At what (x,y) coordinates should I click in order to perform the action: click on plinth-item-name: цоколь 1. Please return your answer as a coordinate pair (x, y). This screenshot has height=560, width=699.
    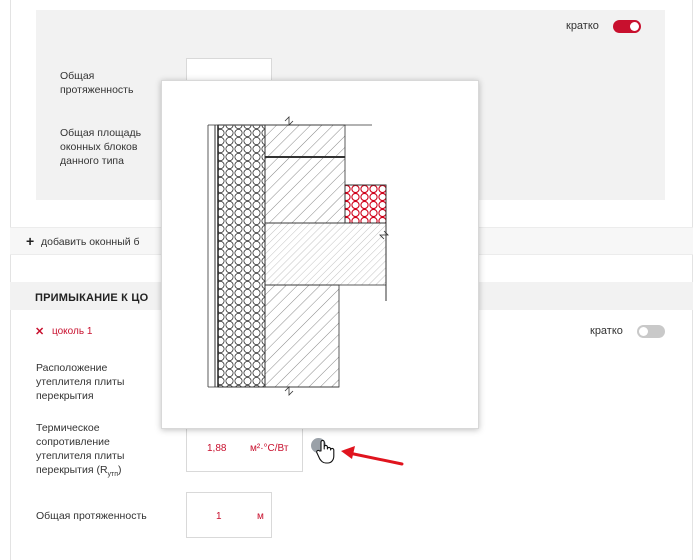
    Looking at the image, I should click on (72, 331).